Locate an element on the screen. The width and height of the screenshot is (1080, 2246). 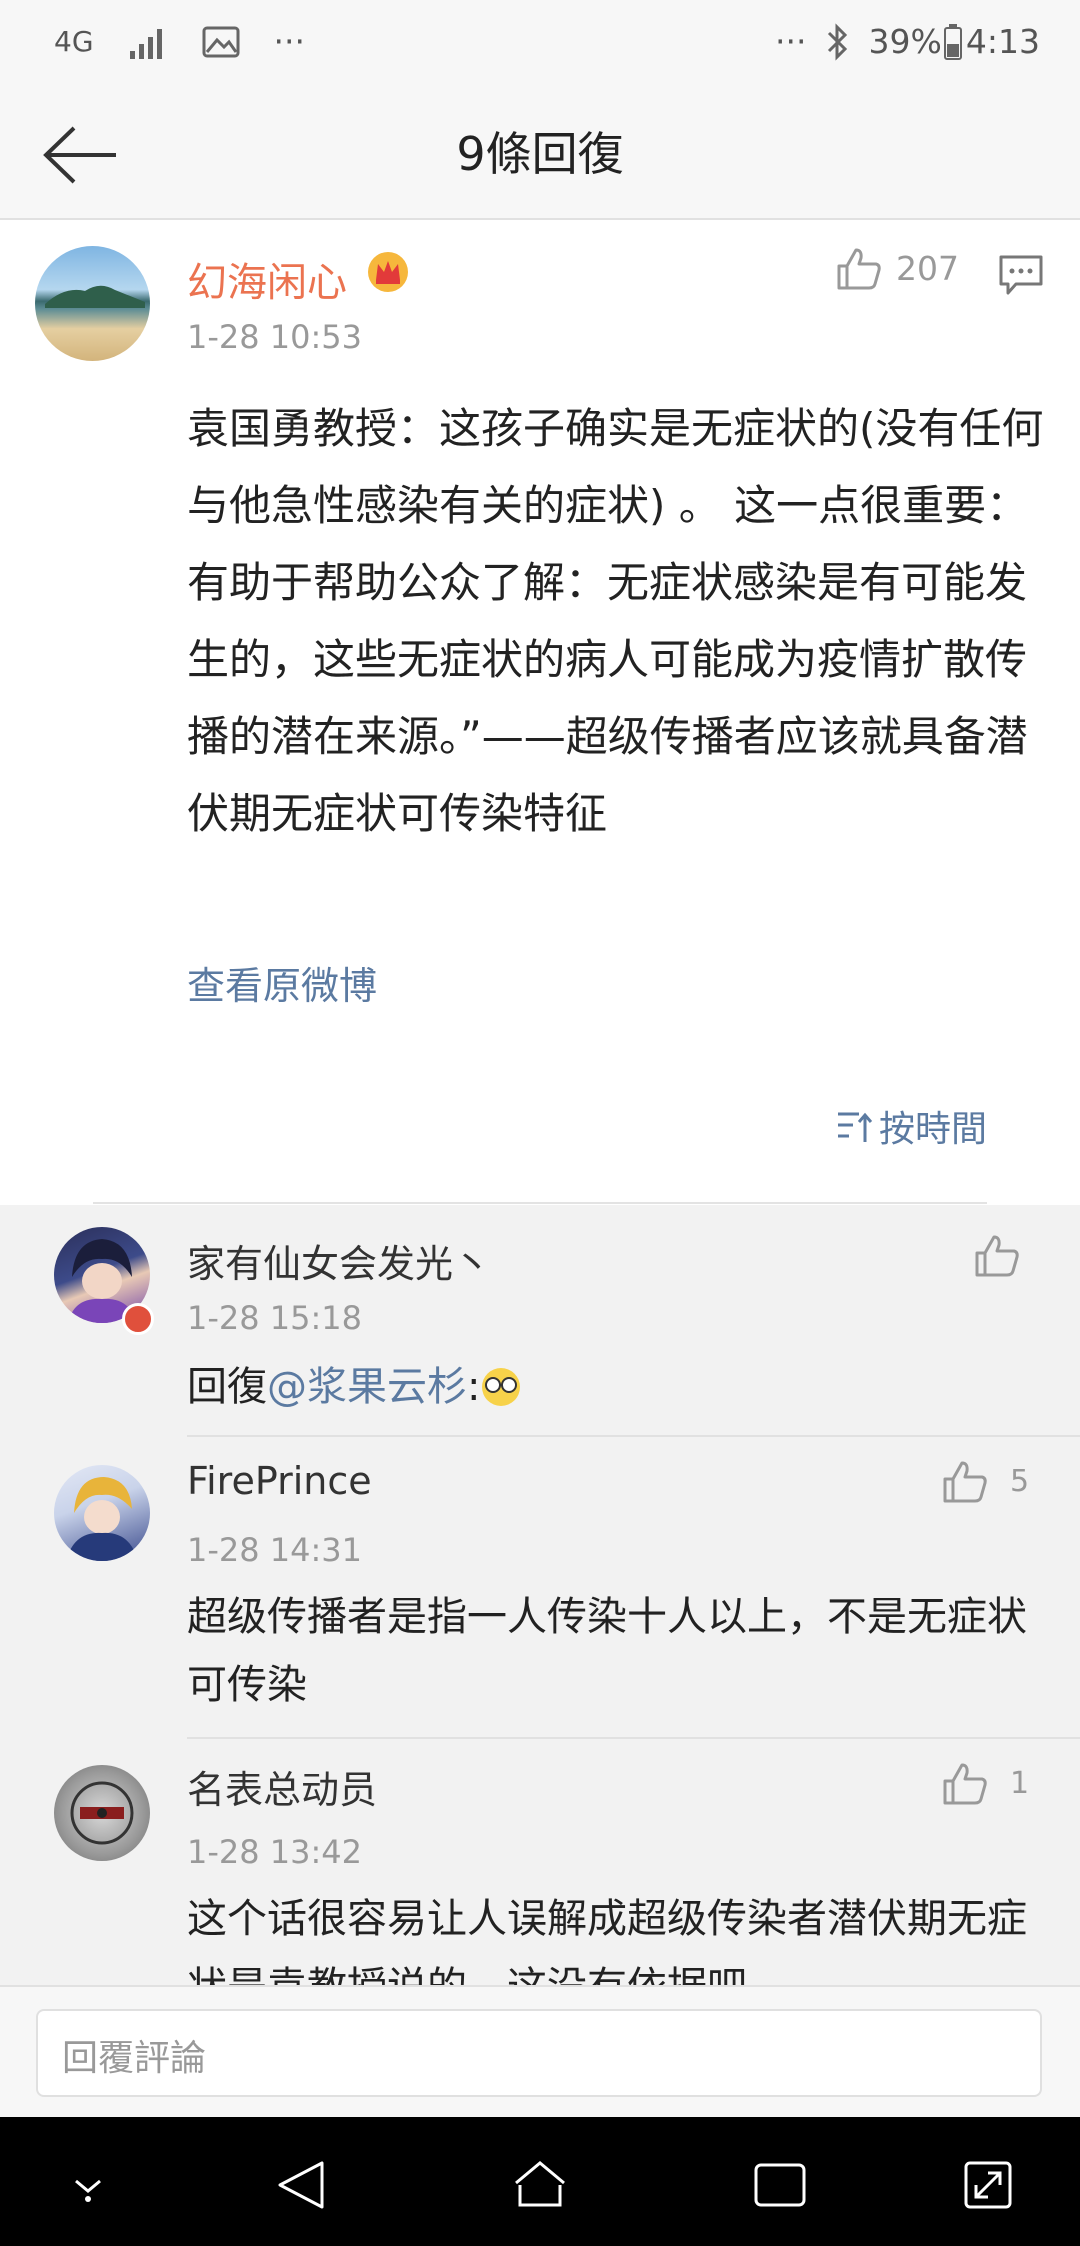
battery-icon is located at coordinates (952, 41).